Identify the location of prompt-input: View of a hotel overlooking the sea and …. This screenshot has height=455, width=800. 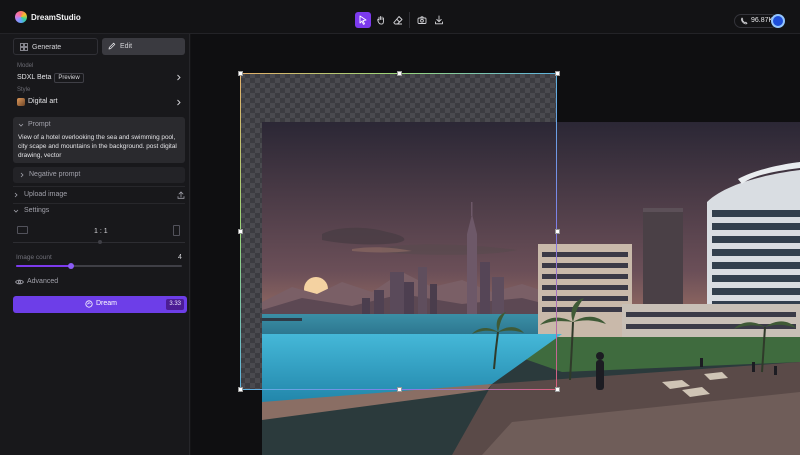
(99, 146).